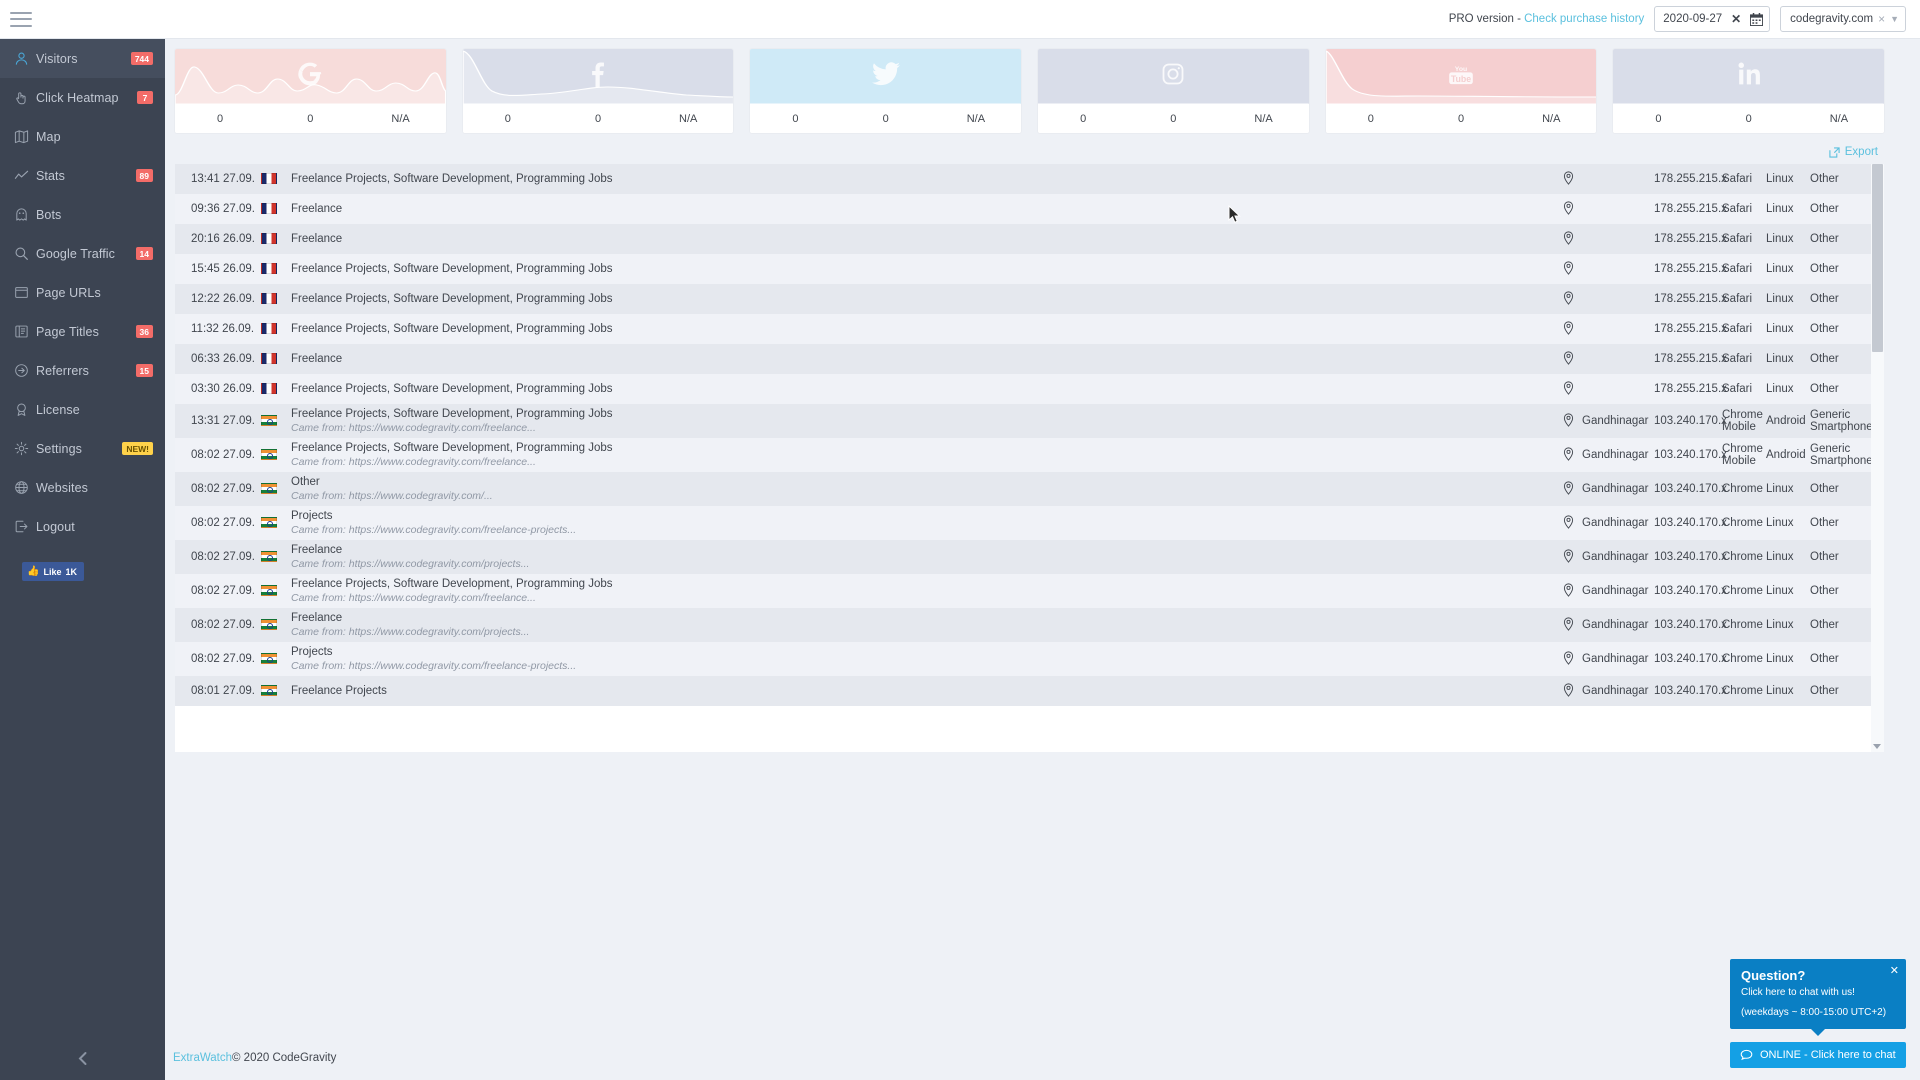  What do you see at coordinates (223, 489) in the screenshot?
I see `row-time: 08:02 27.09.` at bounding box center [223, 489].